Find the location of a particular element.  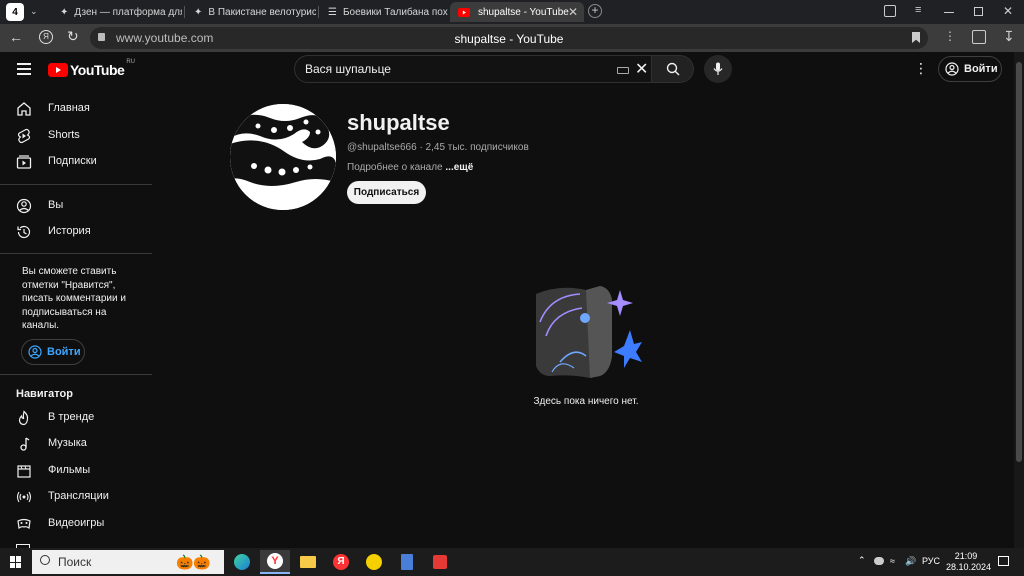

notifications-icon is located at coordinates (1003, 561).